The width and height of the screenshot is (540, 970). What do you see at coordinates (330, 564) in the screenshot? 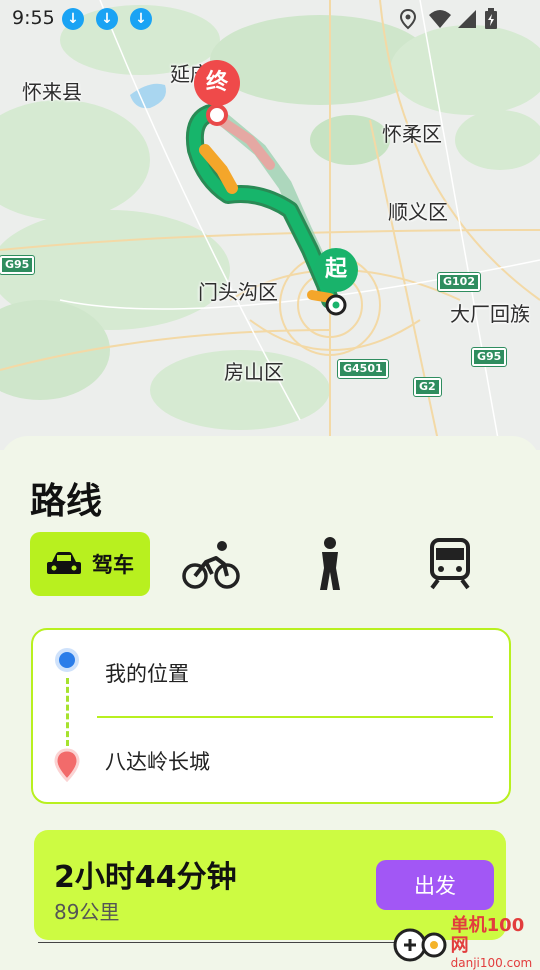
I see `walking-icon` at bounding box center [330, 564].